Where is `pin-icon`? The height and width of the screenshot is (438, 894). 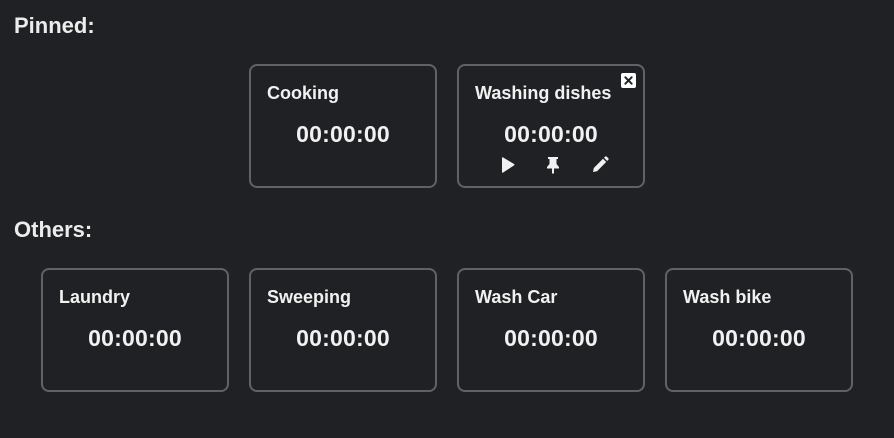
pin-icon is located at coordinates (553, 165).